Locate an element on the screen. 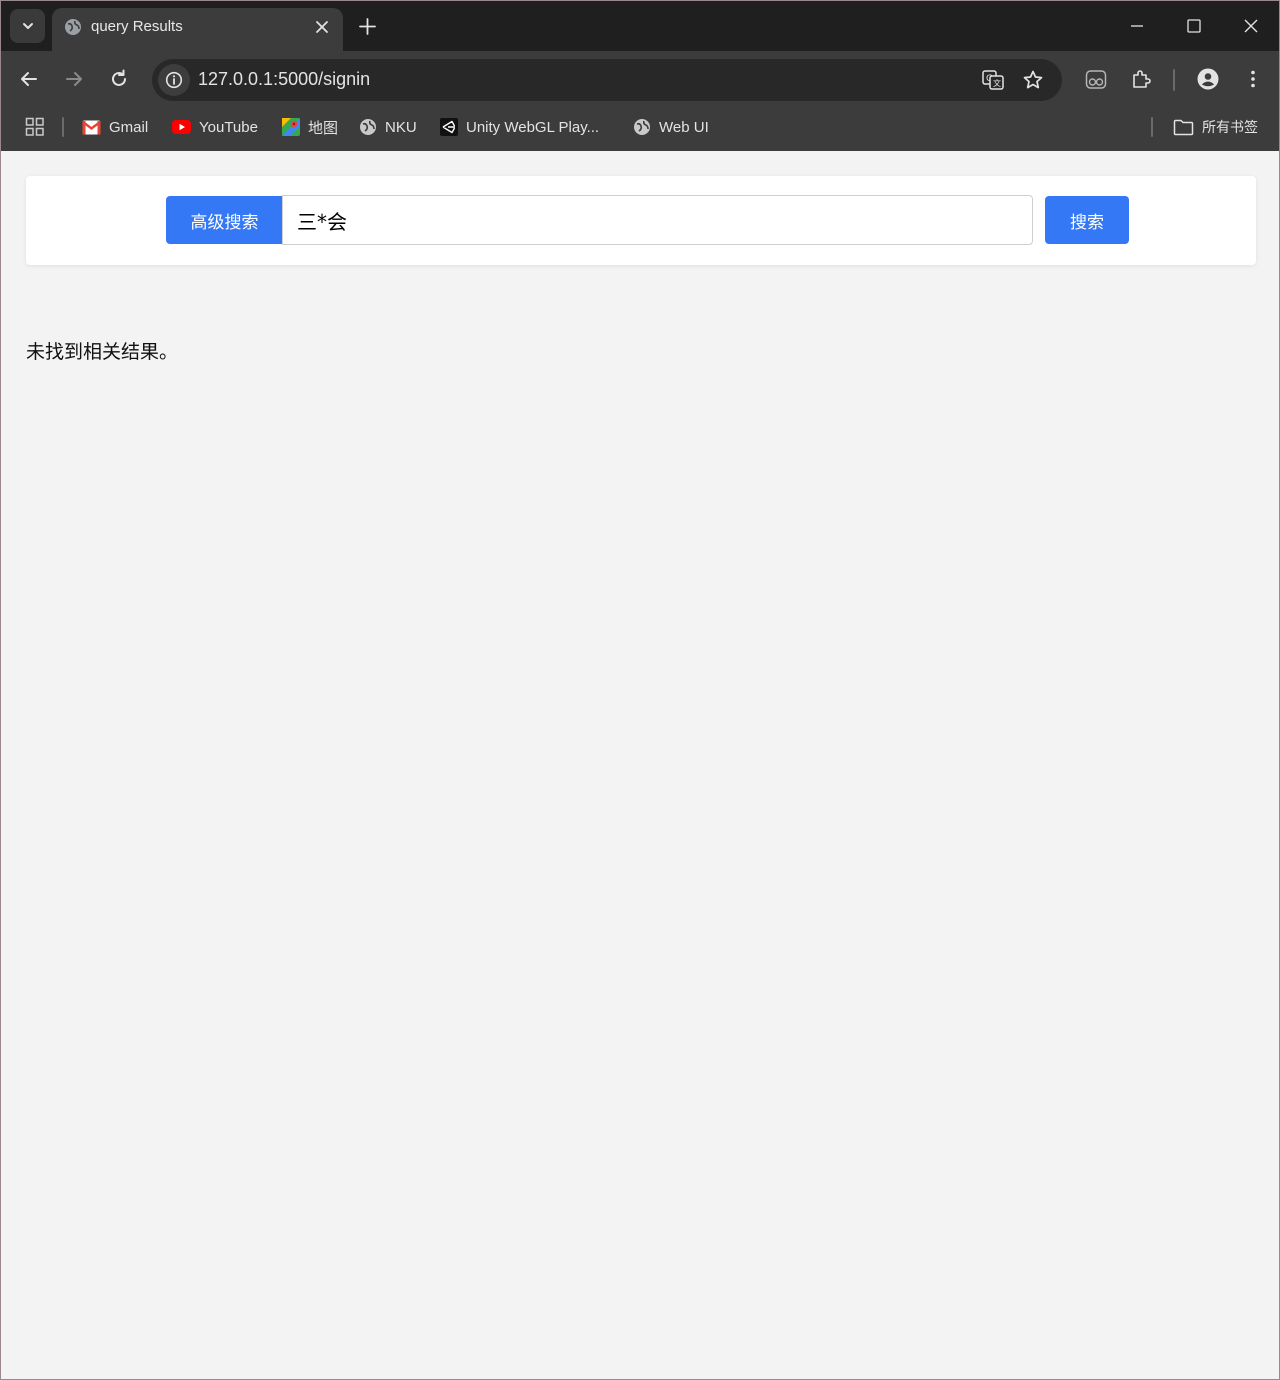  youtube-icon is located at coordinates (181, 127).